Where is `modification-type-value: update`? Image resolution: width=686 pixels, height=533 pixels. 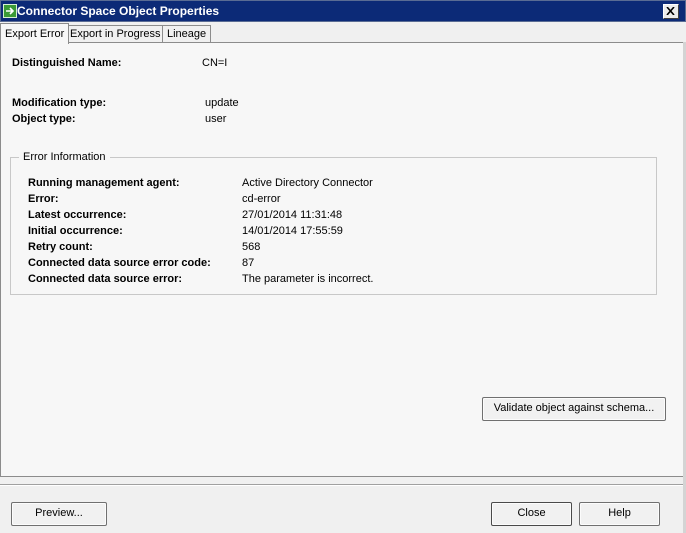 modification-type-value: update is located at coordinates (222, 103).